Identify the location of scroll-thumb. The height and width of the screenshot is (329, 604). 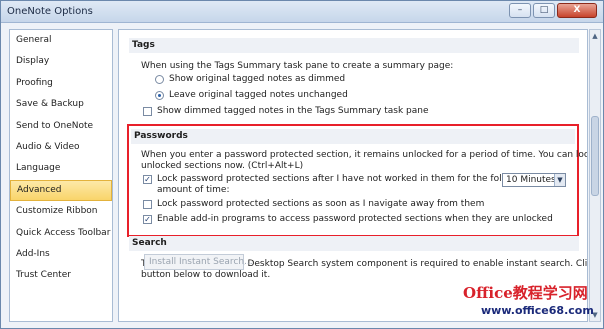
(595, 156).